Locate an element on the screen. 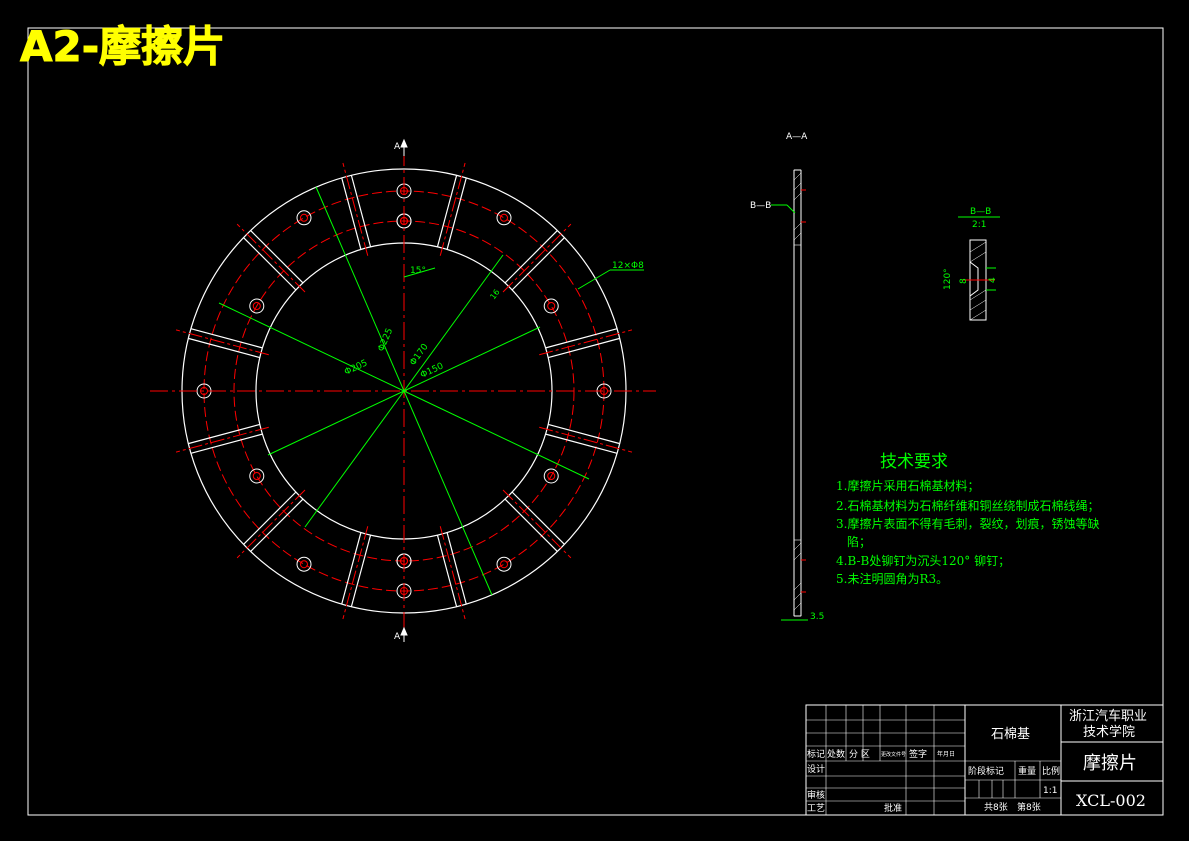 The height and width of the screenshot is (841, 1189). scale-value: 1:1 is located at coordinates (1050, 791).